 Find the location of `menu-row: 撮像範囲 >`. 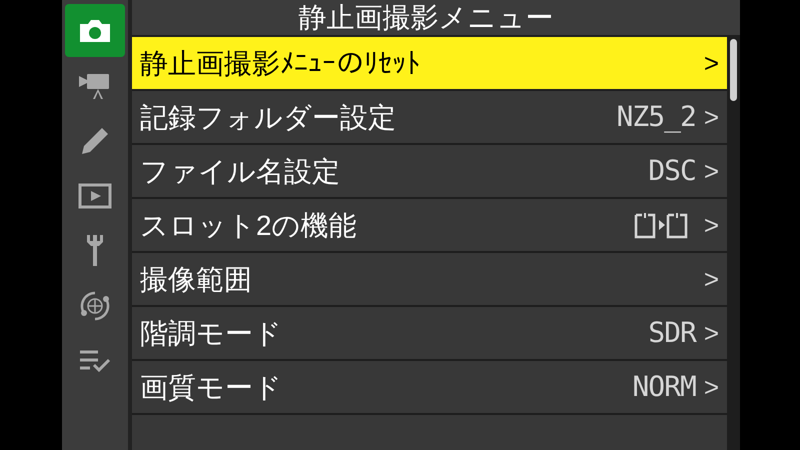

menu-row: 撮像範囲 > is located at coordinates (429, 279).